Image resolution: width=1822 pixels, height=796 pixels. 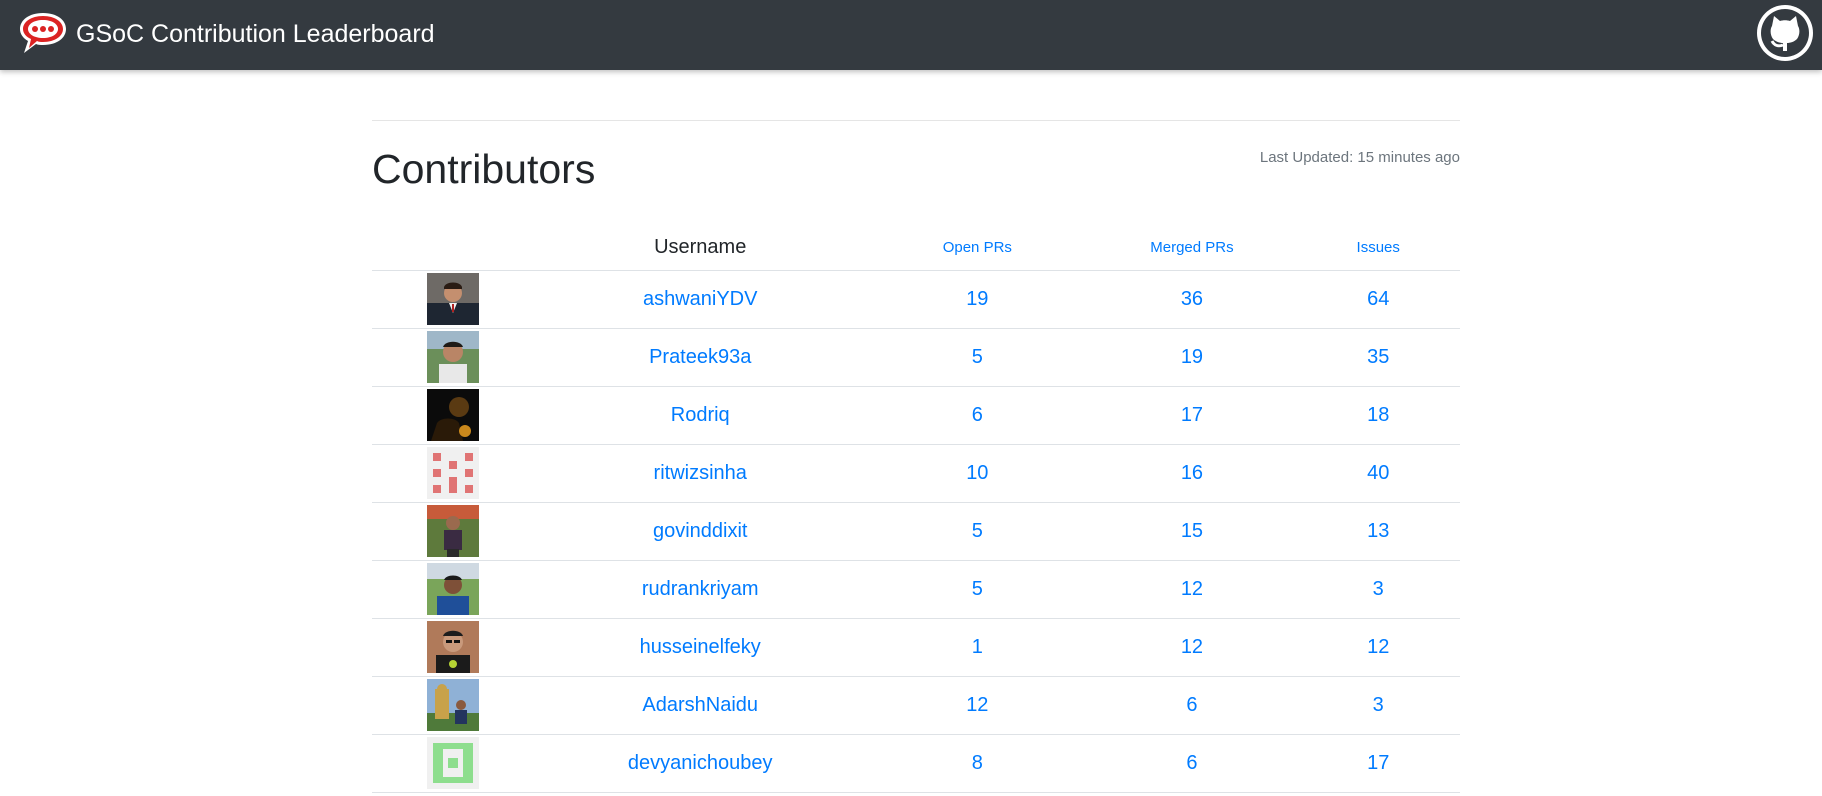 What do you see at coordinates (977, 415) in the screenshot?
I see `open-prs-cell: 6` at bounding box center [977, 415].